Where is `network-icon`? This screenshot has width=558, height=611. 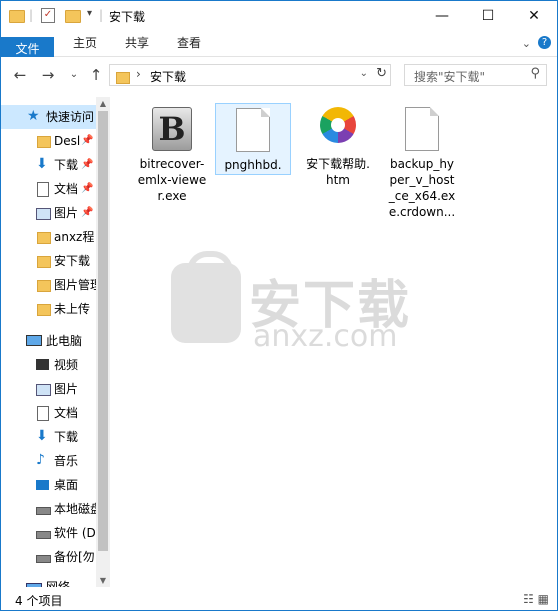 network-icon is located at coordinates (34, 585).